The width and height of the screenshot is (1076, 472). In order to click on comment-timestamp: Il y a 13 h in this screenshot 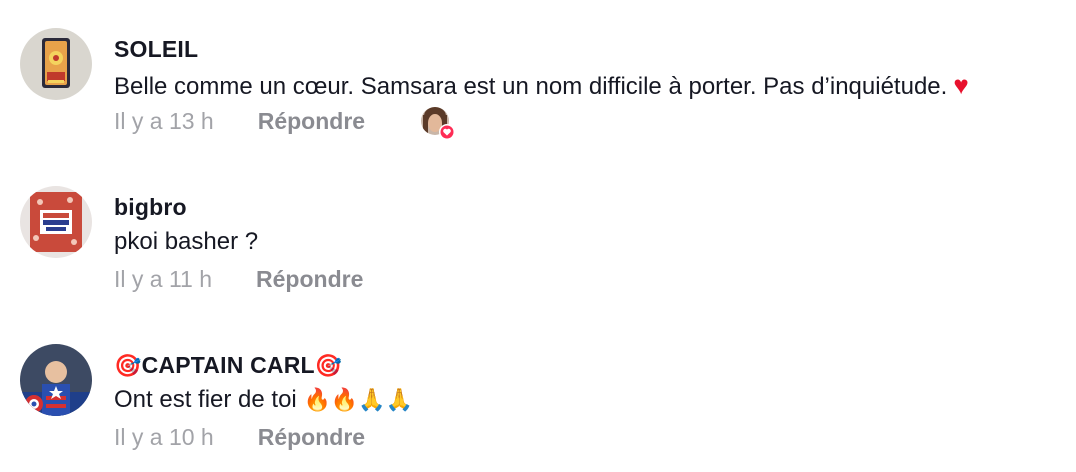, I will do `click(164, 121)`.